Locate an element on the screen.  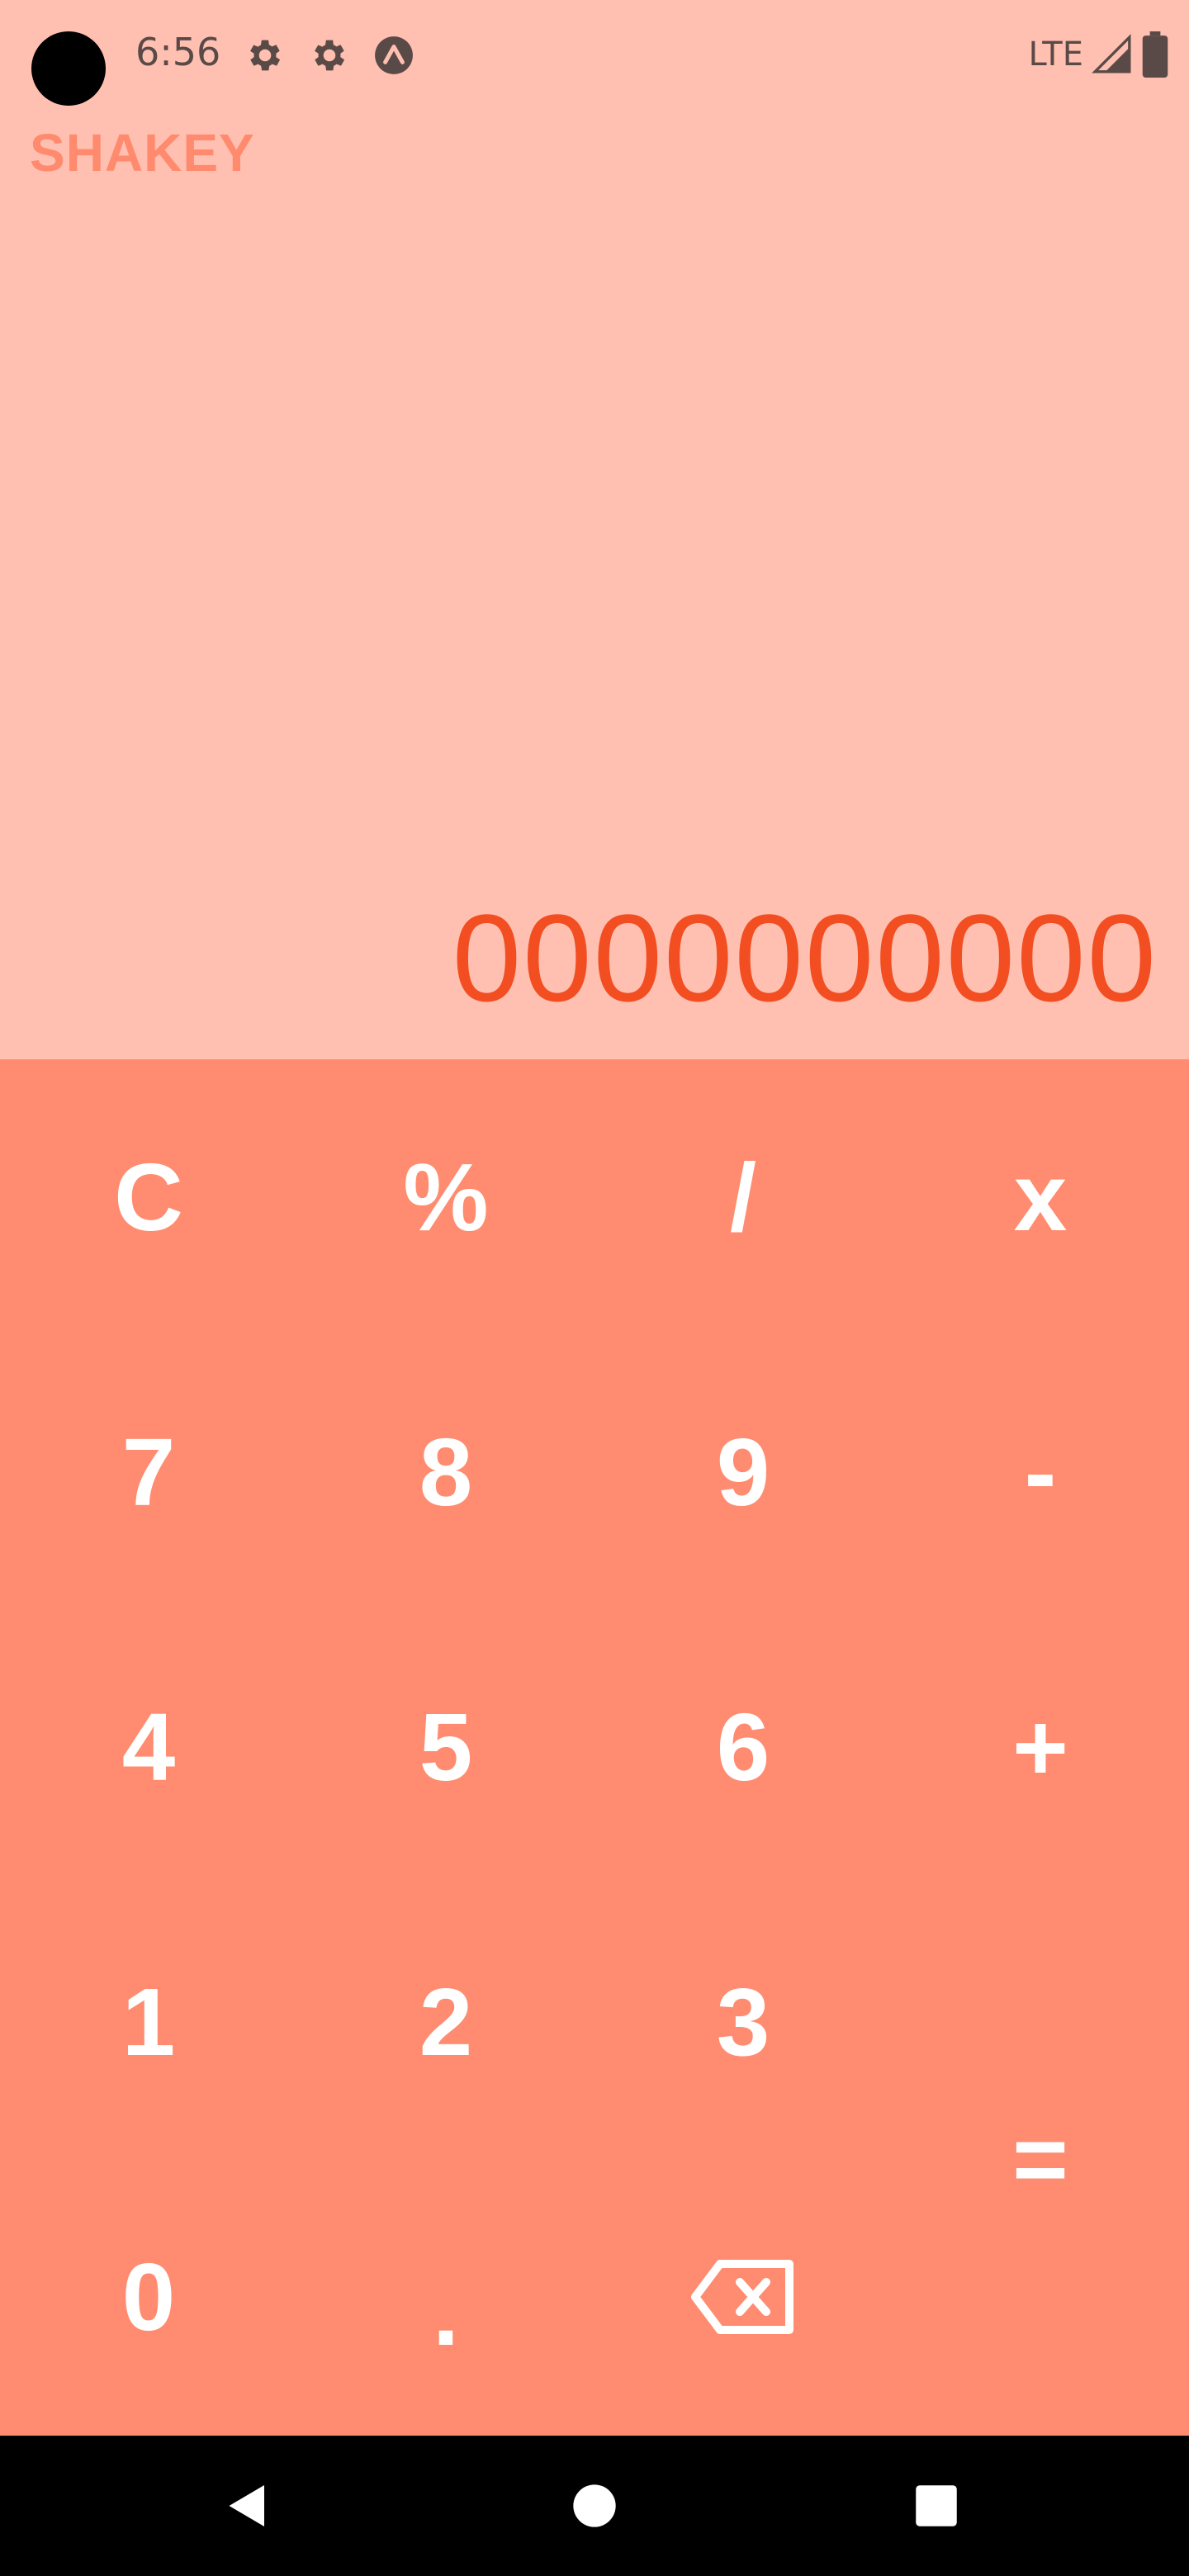
back-button is located at coordinates (247, 2506).